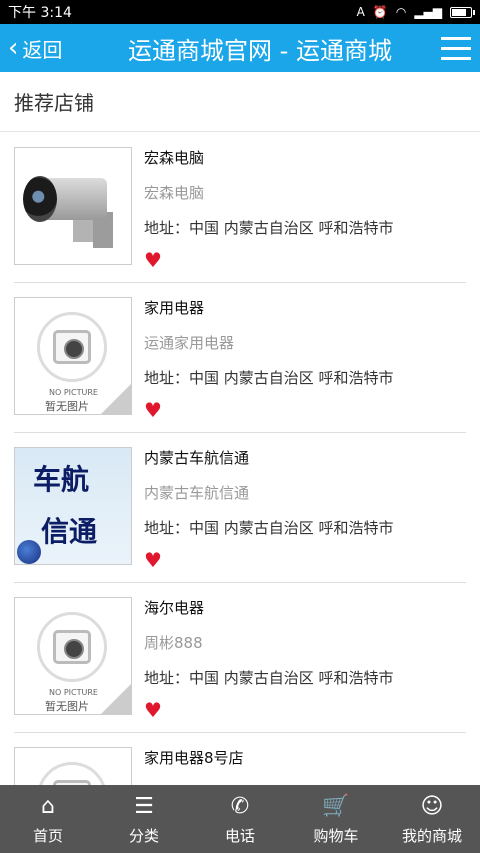 The image size is (480, 853). What do you see at coordinates (456, 48) in the screenshot?
I see `menu-button` at bounding box center [456, 48].